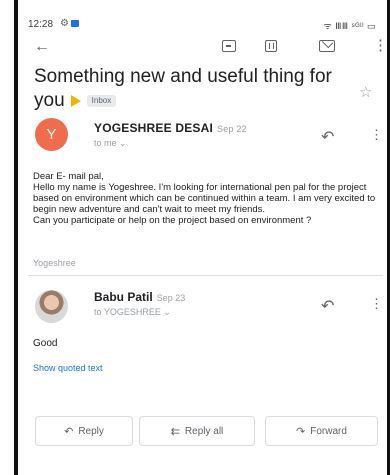  Describe the element at coordinates (54, 263) in the screenshot. I see `signature: Yogeshree` at that location.